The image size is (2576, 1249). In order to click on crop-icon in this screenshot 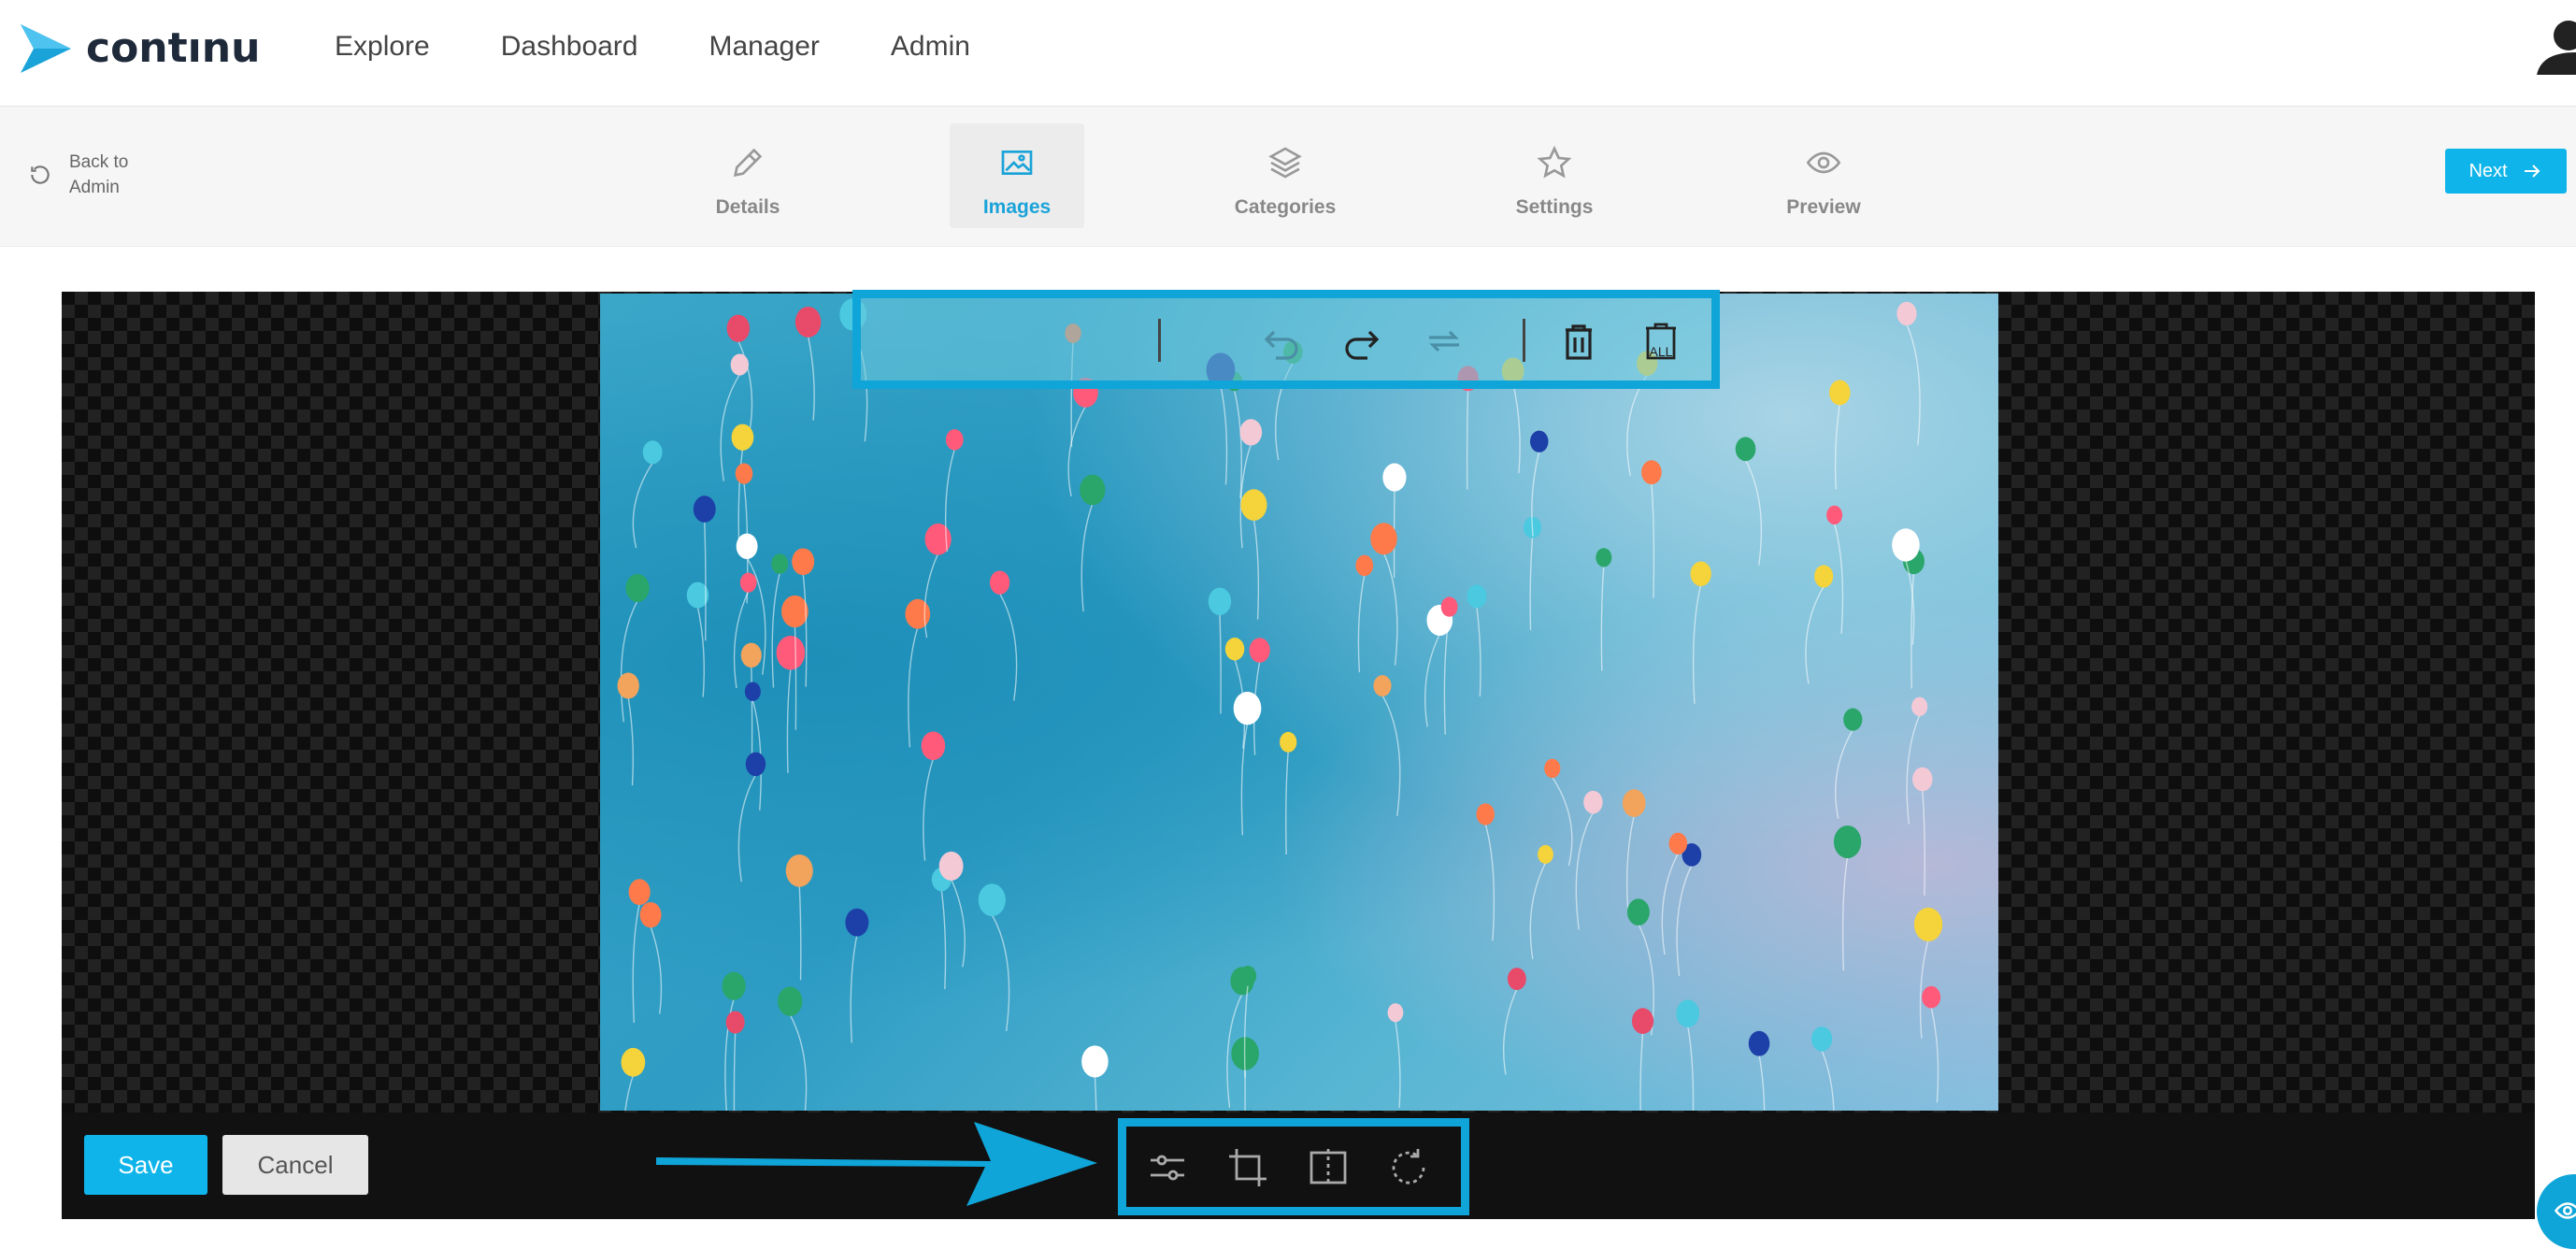, I will do `click(1247, 1167)`.